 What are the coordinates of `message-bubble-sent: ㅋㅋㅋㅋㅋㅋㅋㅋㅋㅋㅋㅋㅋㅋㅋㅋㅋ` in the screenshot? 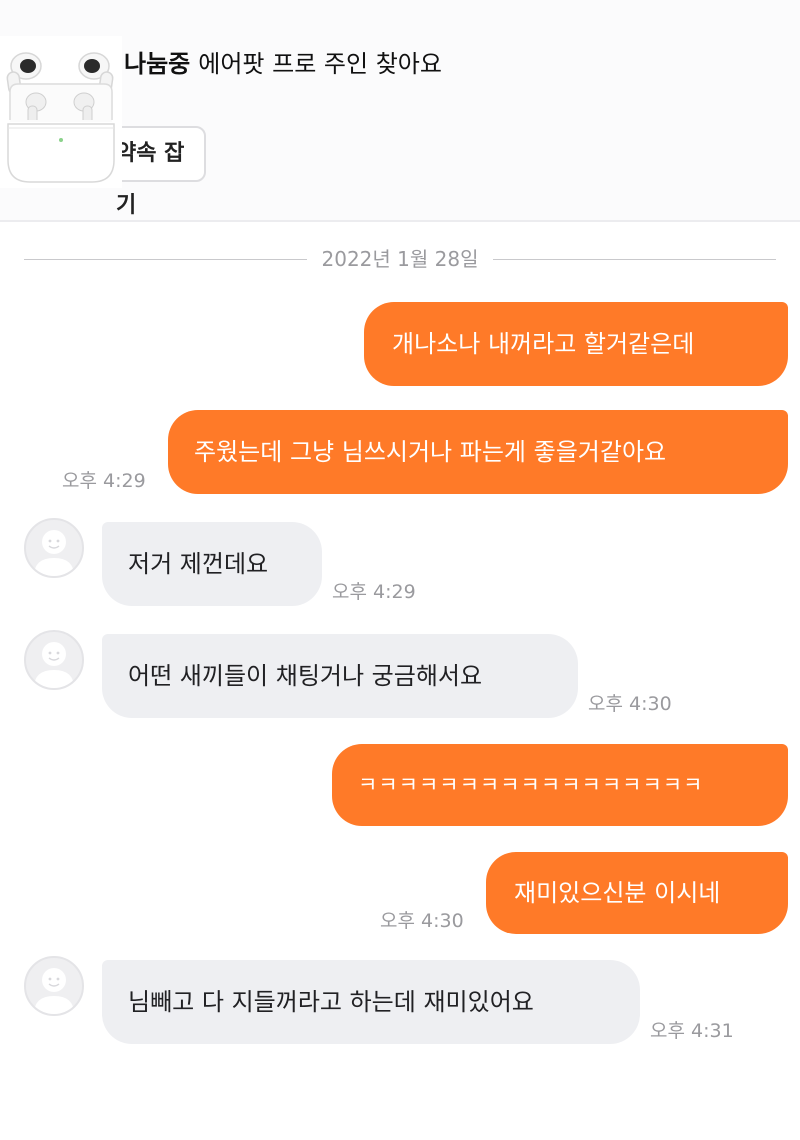 It's located at (560, 785).